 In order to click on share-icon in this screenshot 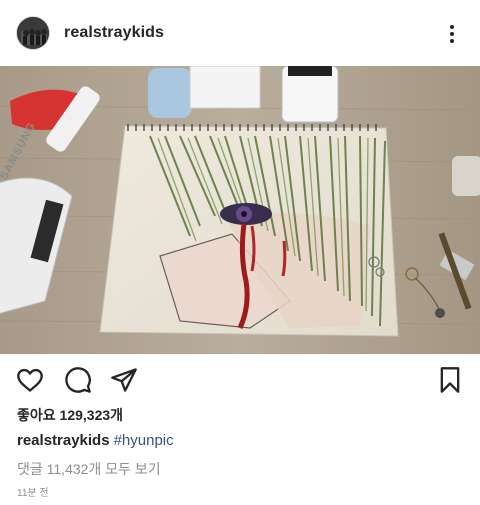, I will do `click(124, 380)`.